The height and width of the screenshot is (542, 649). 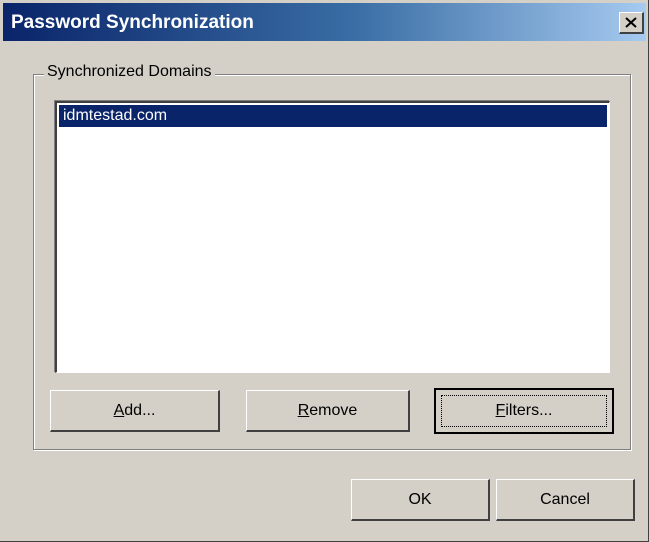 I want to click on add-mnemonic: A, so click(x=119, y=410).